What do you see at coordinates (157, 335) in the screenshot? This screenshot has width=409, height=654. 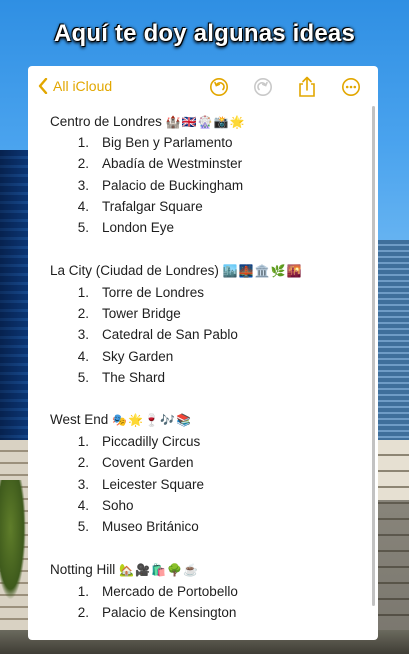 I see `list-item: 3. Catedral de San Pablo` at bounding box center [157, 335].